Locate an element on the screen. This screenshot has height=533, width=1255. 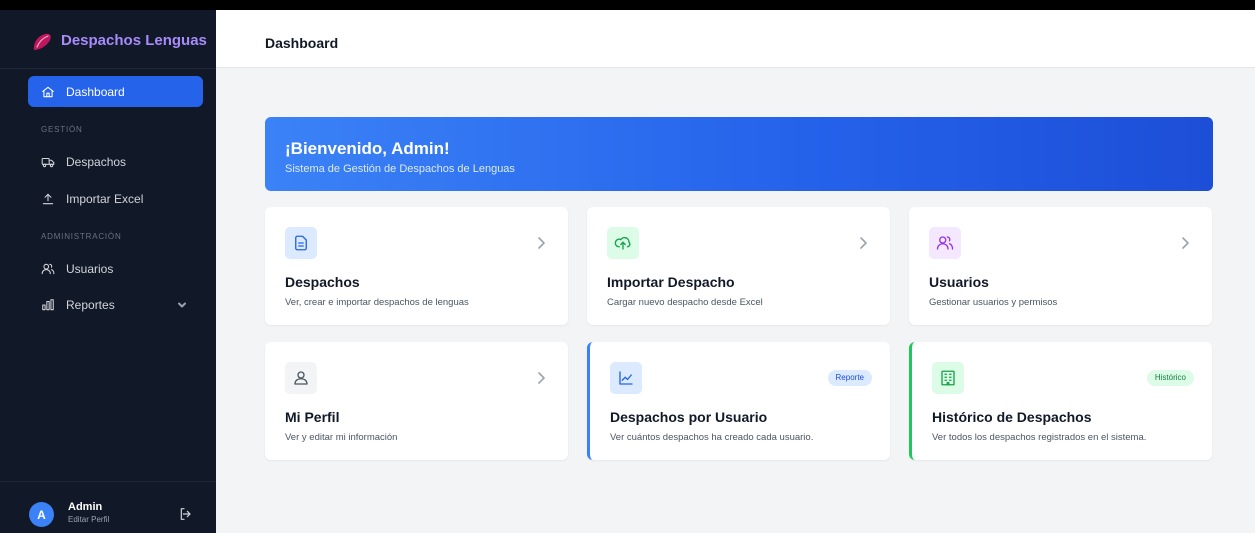
card-description: Cargar nuevo despacho desde Excel is located at coordinates (685, 302).